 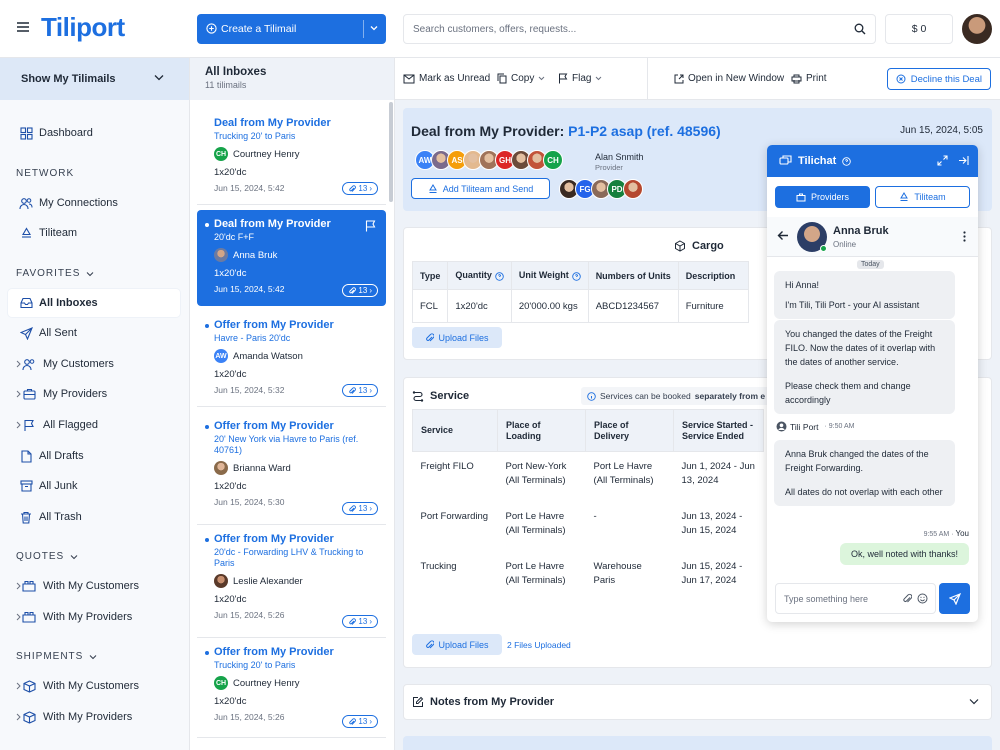 I want to click on sidebar-item-quotes-providers: With My Providers, so click(x=94, y=617).